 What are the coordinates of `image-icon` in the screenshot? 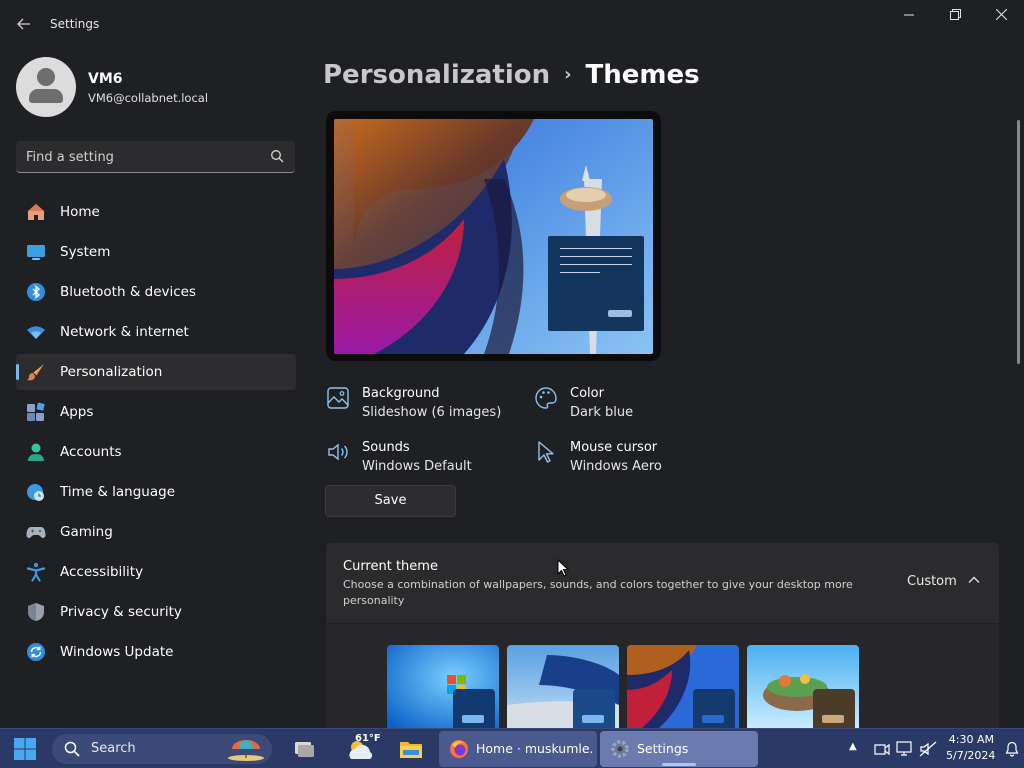 It's located at (338, 398).